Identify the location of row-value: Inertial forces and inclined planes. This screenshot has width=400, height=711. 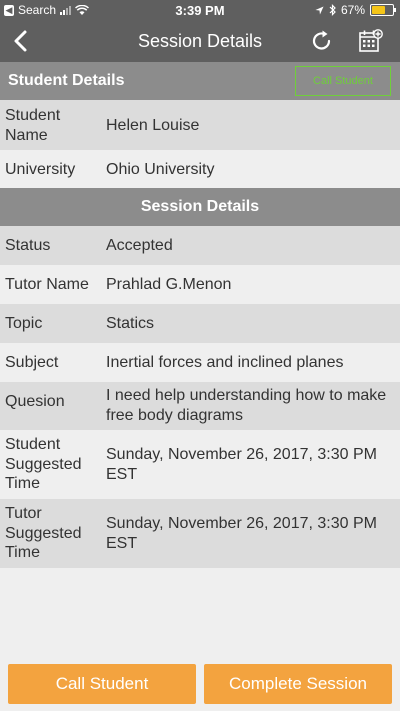
(225, 362).